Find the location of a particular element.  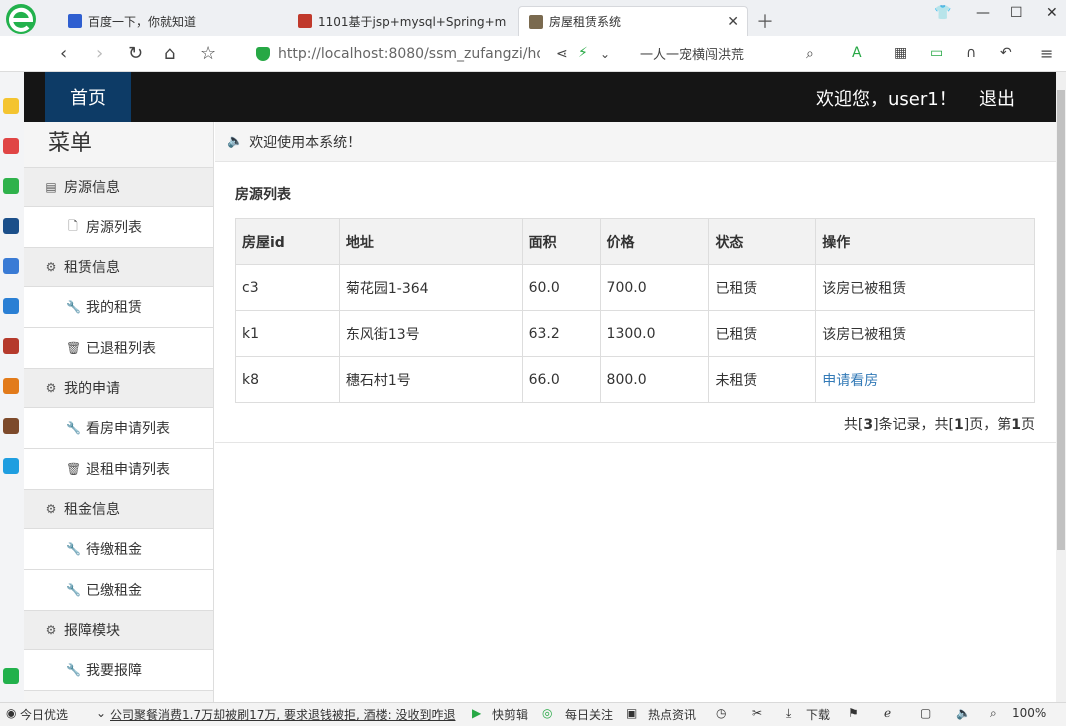

game-app-icon is located at coordinates (11, 346).